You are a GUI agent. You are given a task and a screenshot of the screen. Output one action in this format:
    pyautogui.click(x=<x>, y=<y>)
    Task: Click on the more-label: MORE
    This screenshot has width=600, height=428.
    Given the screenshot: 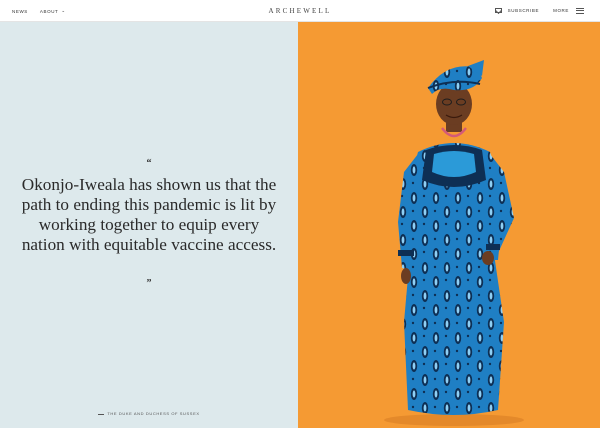 What is the action you would take?
    pyautogui.click(x=561, y=11)
    